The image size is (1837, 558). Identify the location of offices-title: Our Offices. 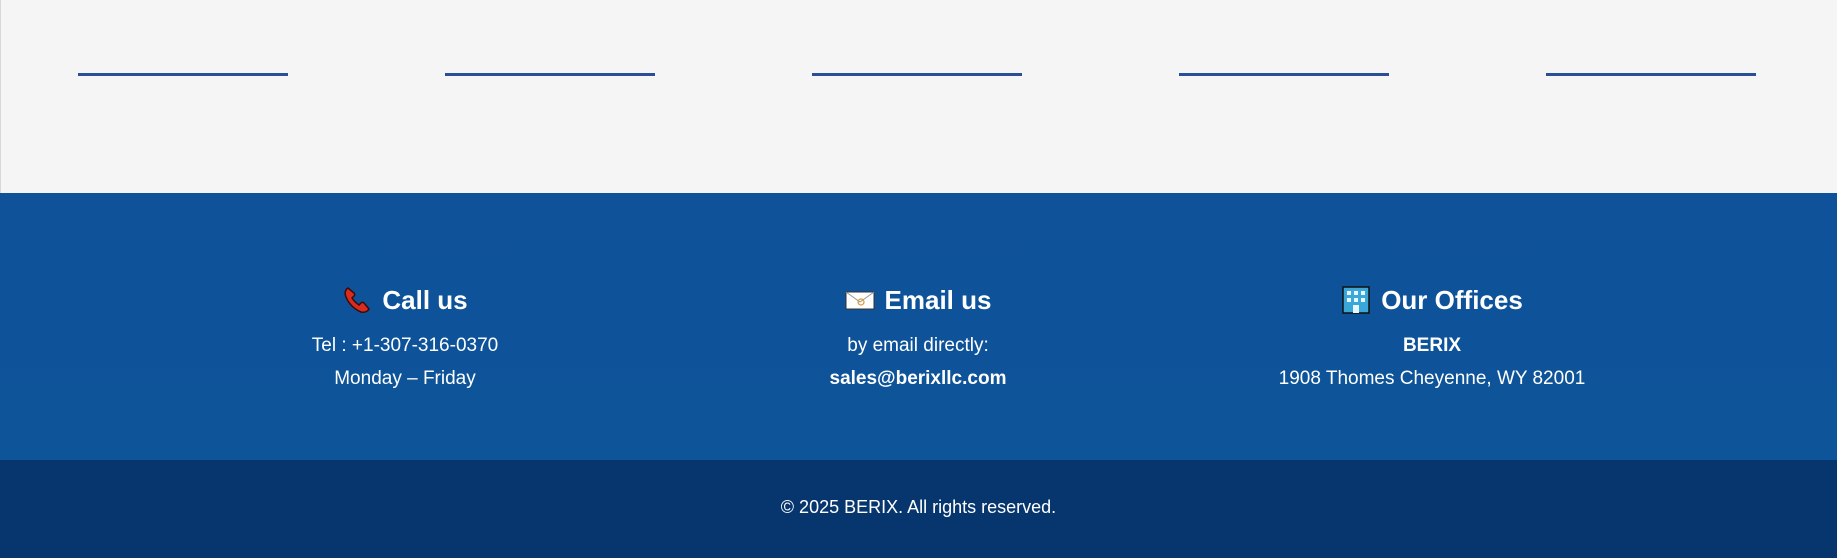
(1452, 300).